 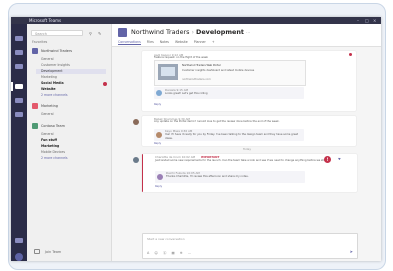 I want to click on channel-mobile-devices: Mobile Devices, so click(x=53, y=152).